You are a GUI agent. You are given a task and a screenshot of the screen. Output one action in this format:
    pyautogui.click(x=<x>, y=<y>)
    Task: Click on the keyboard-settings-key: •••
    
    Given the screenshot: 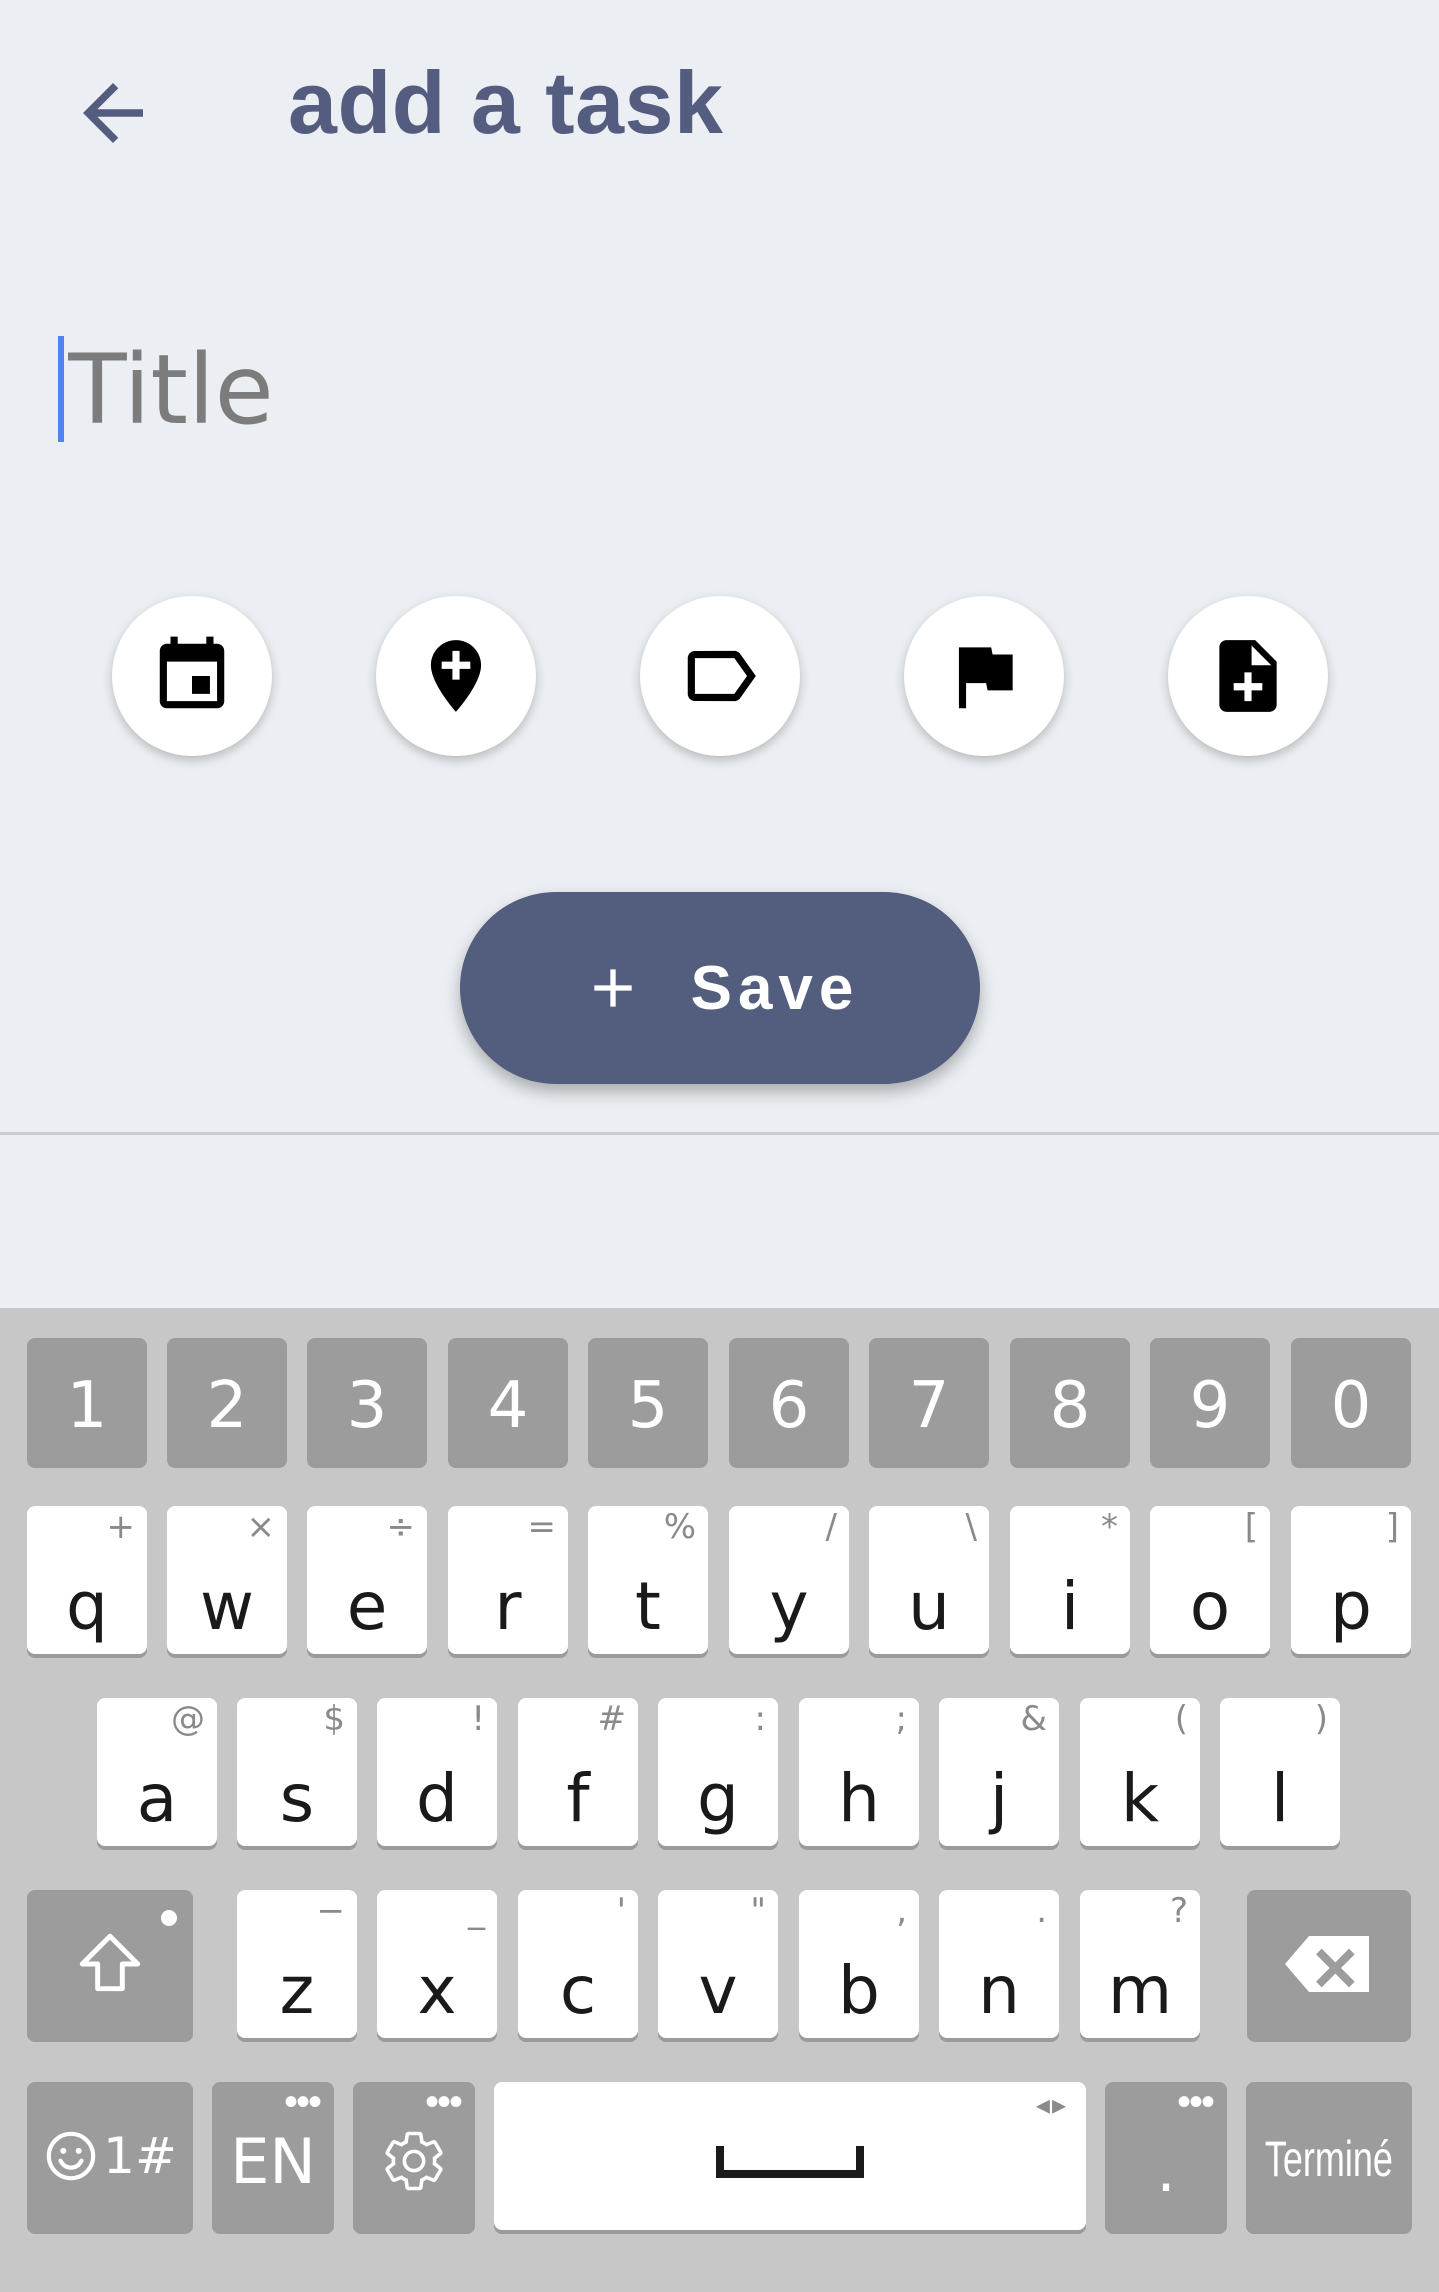 What is the action you would take?
    pyautogui.click(x=414, y=2156)
    